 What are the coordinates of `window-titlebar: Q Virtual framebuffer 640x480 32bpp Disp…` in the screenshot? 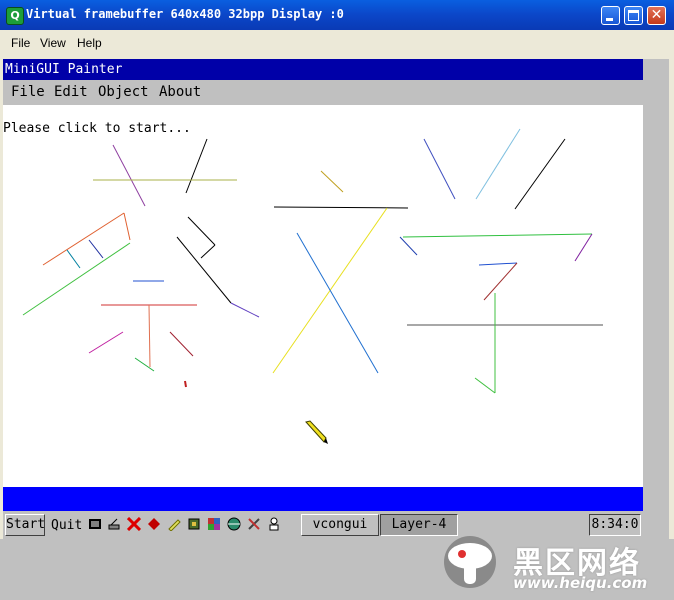 It's located at (337, 15).